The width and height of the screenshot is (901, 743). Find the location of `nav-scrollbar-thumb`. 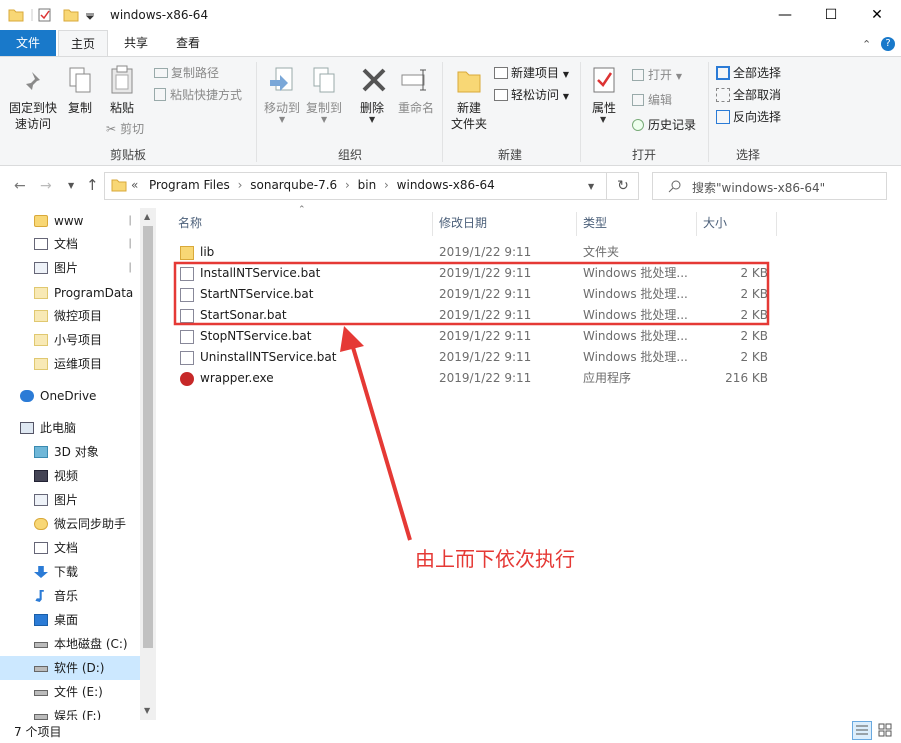

nav-scrollbar-thumb is located at coordinates (148, 437).